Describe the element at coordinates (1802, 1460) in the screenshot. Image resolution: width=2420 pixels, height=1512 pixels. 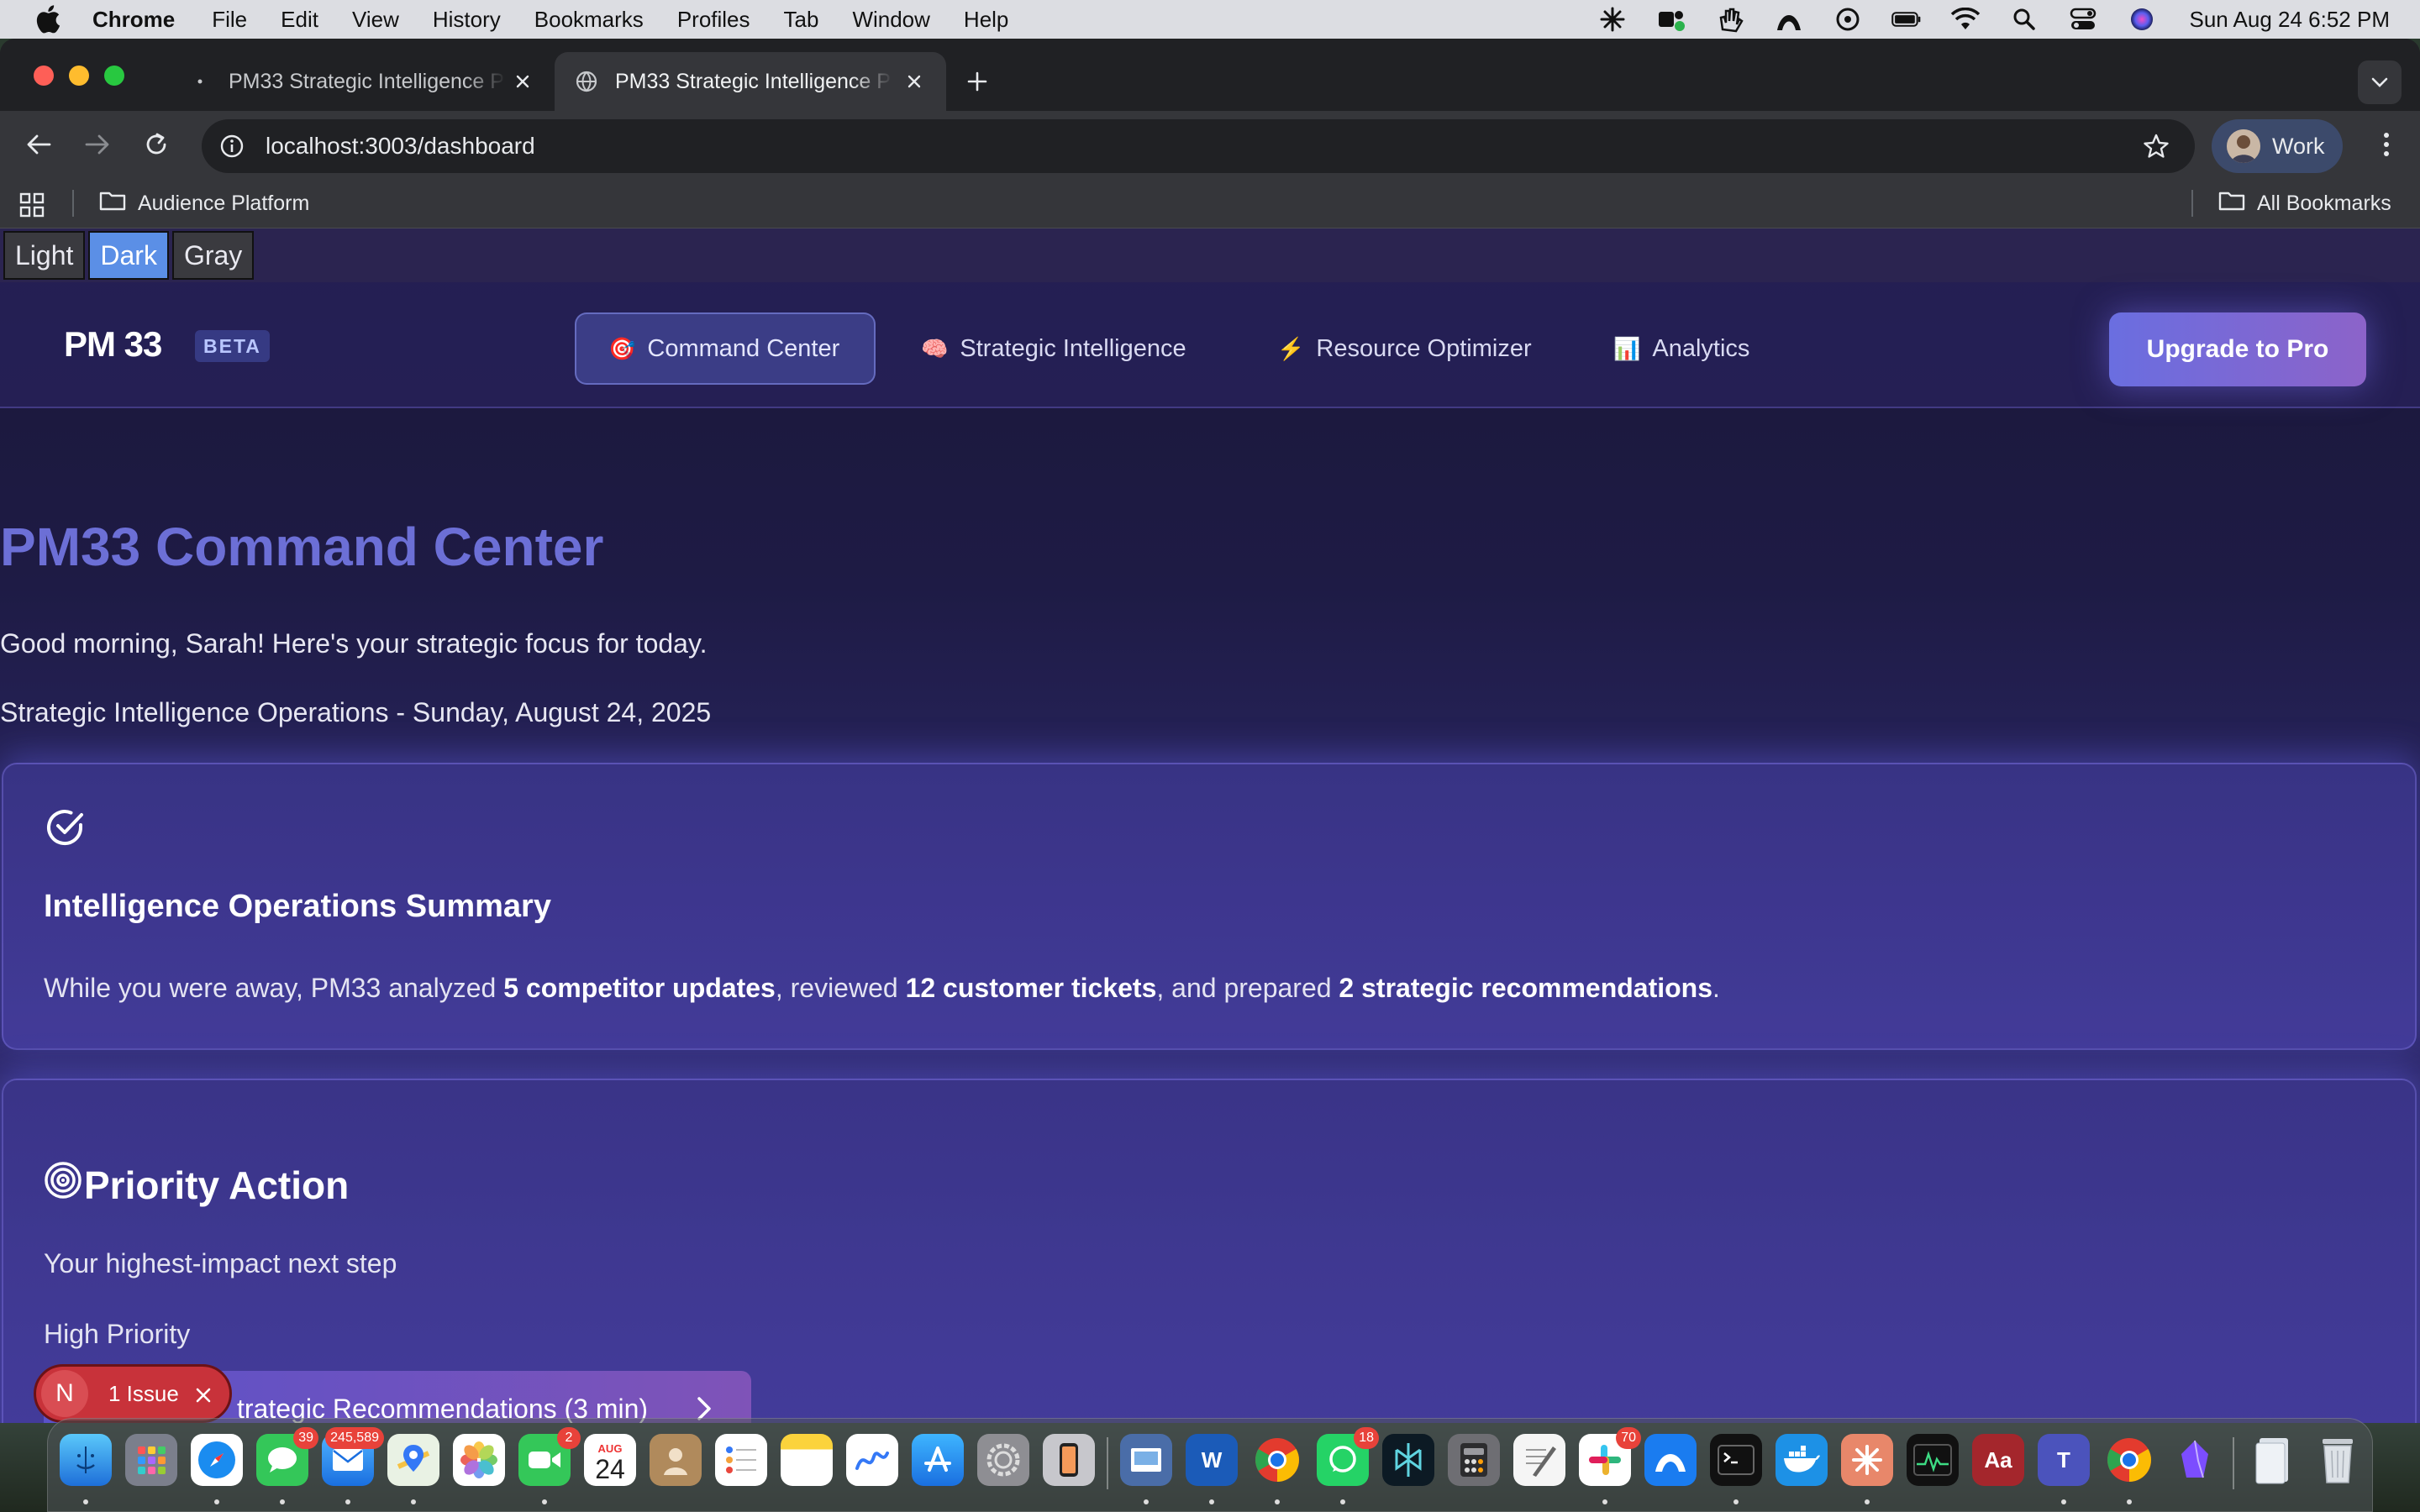
I see `docker-icon` at that location.